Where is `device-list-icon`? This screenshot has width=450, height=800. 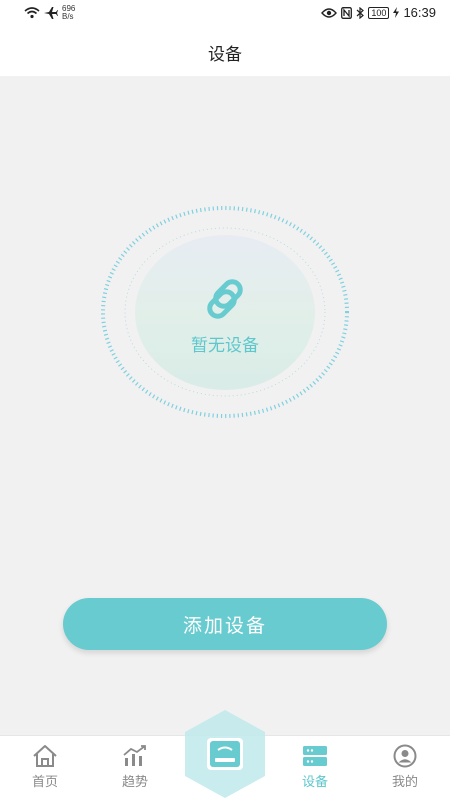 device-list-icon is located at coordinates (315, 756).